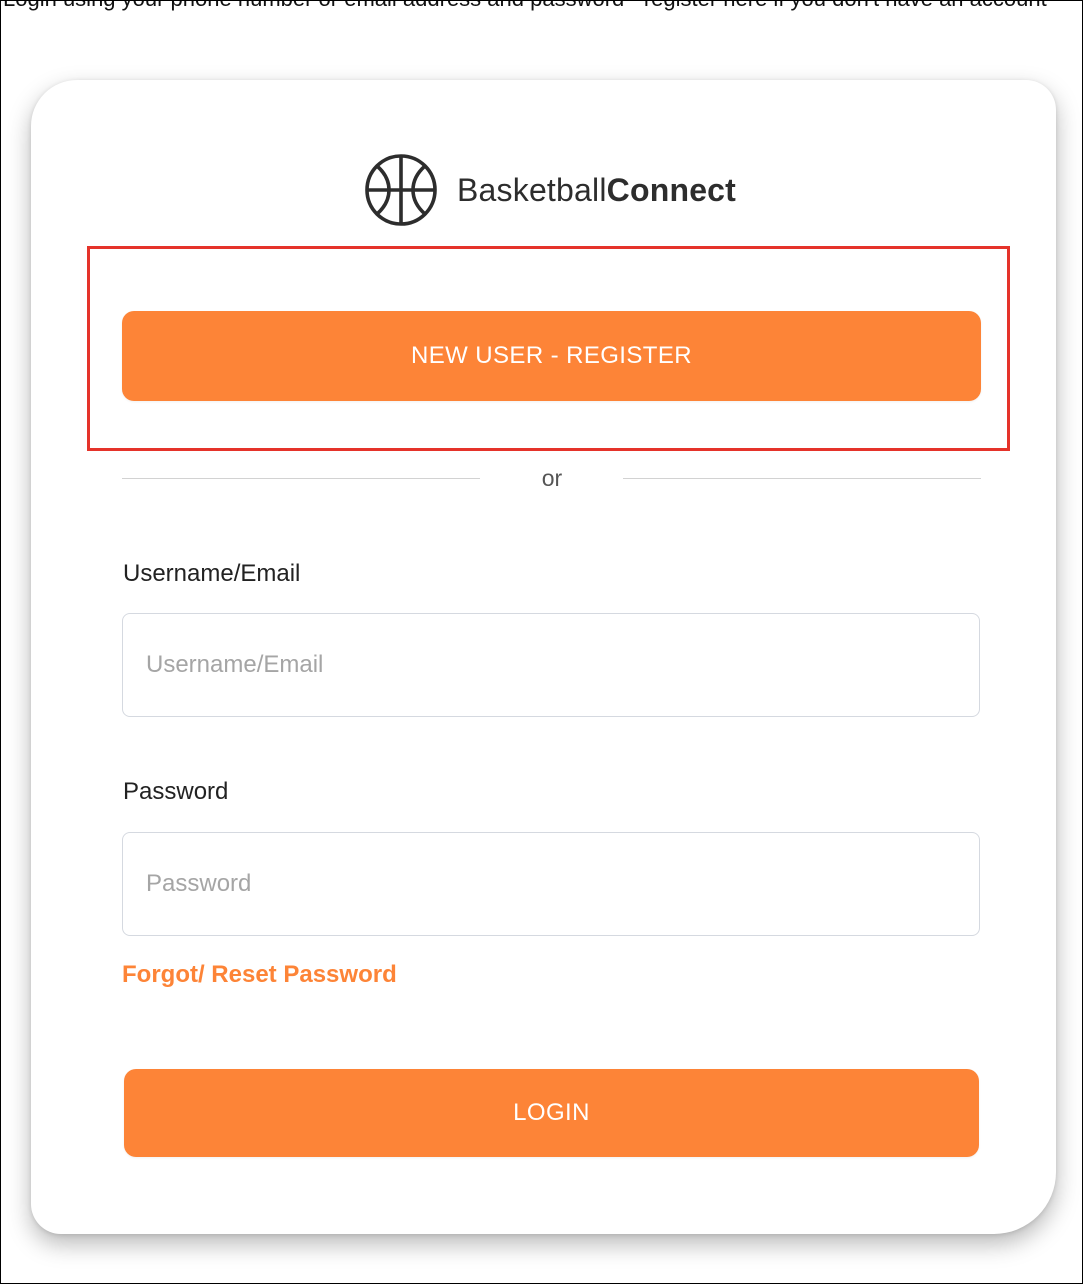 Image resolution: width=1083 pixels, height=1284 pixels. I want to click on divider-line-left, so click(301, 478).